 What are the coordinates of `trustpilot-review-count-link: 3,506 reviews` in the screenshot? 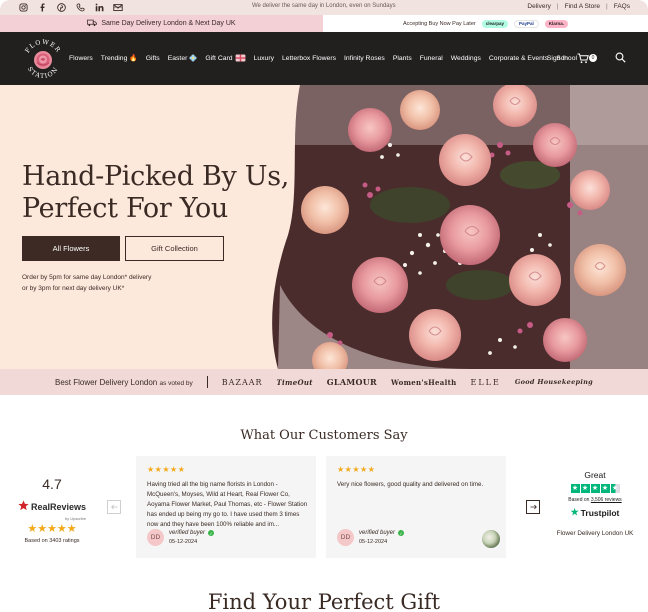 It's located at (606, 500).